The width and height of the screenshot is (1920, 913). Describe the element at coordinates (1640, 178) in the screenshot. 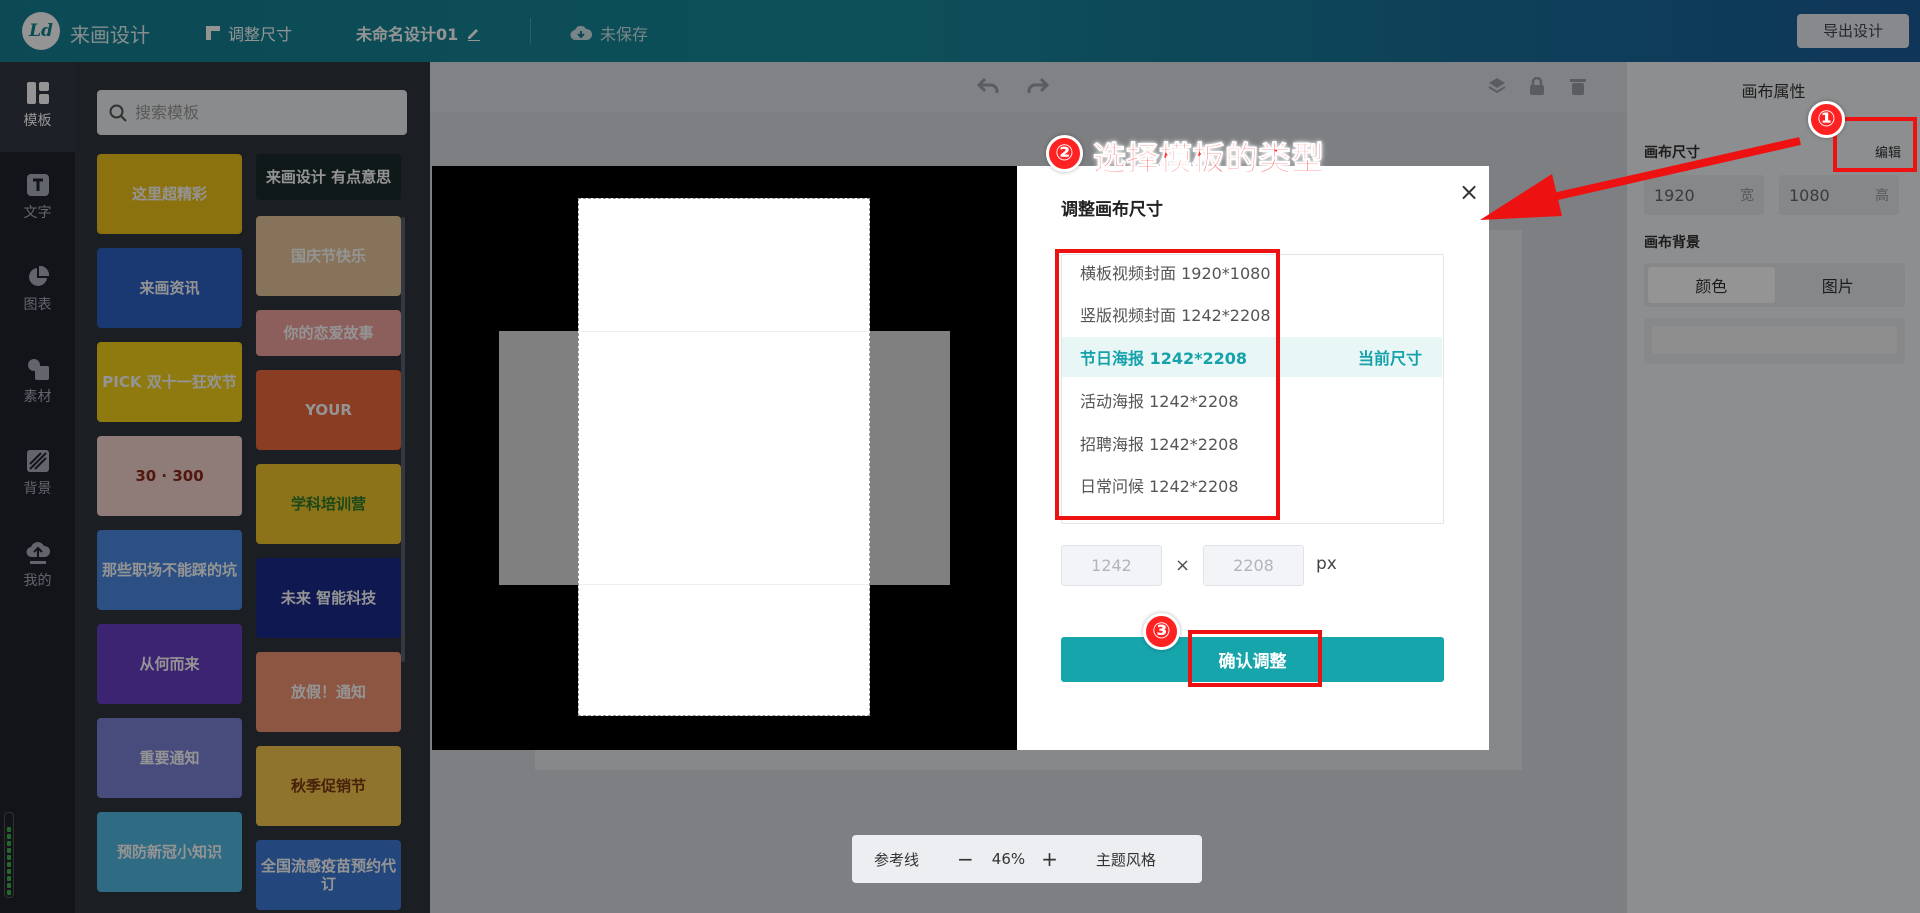

I see `annotation-arrow-icon` at that location.